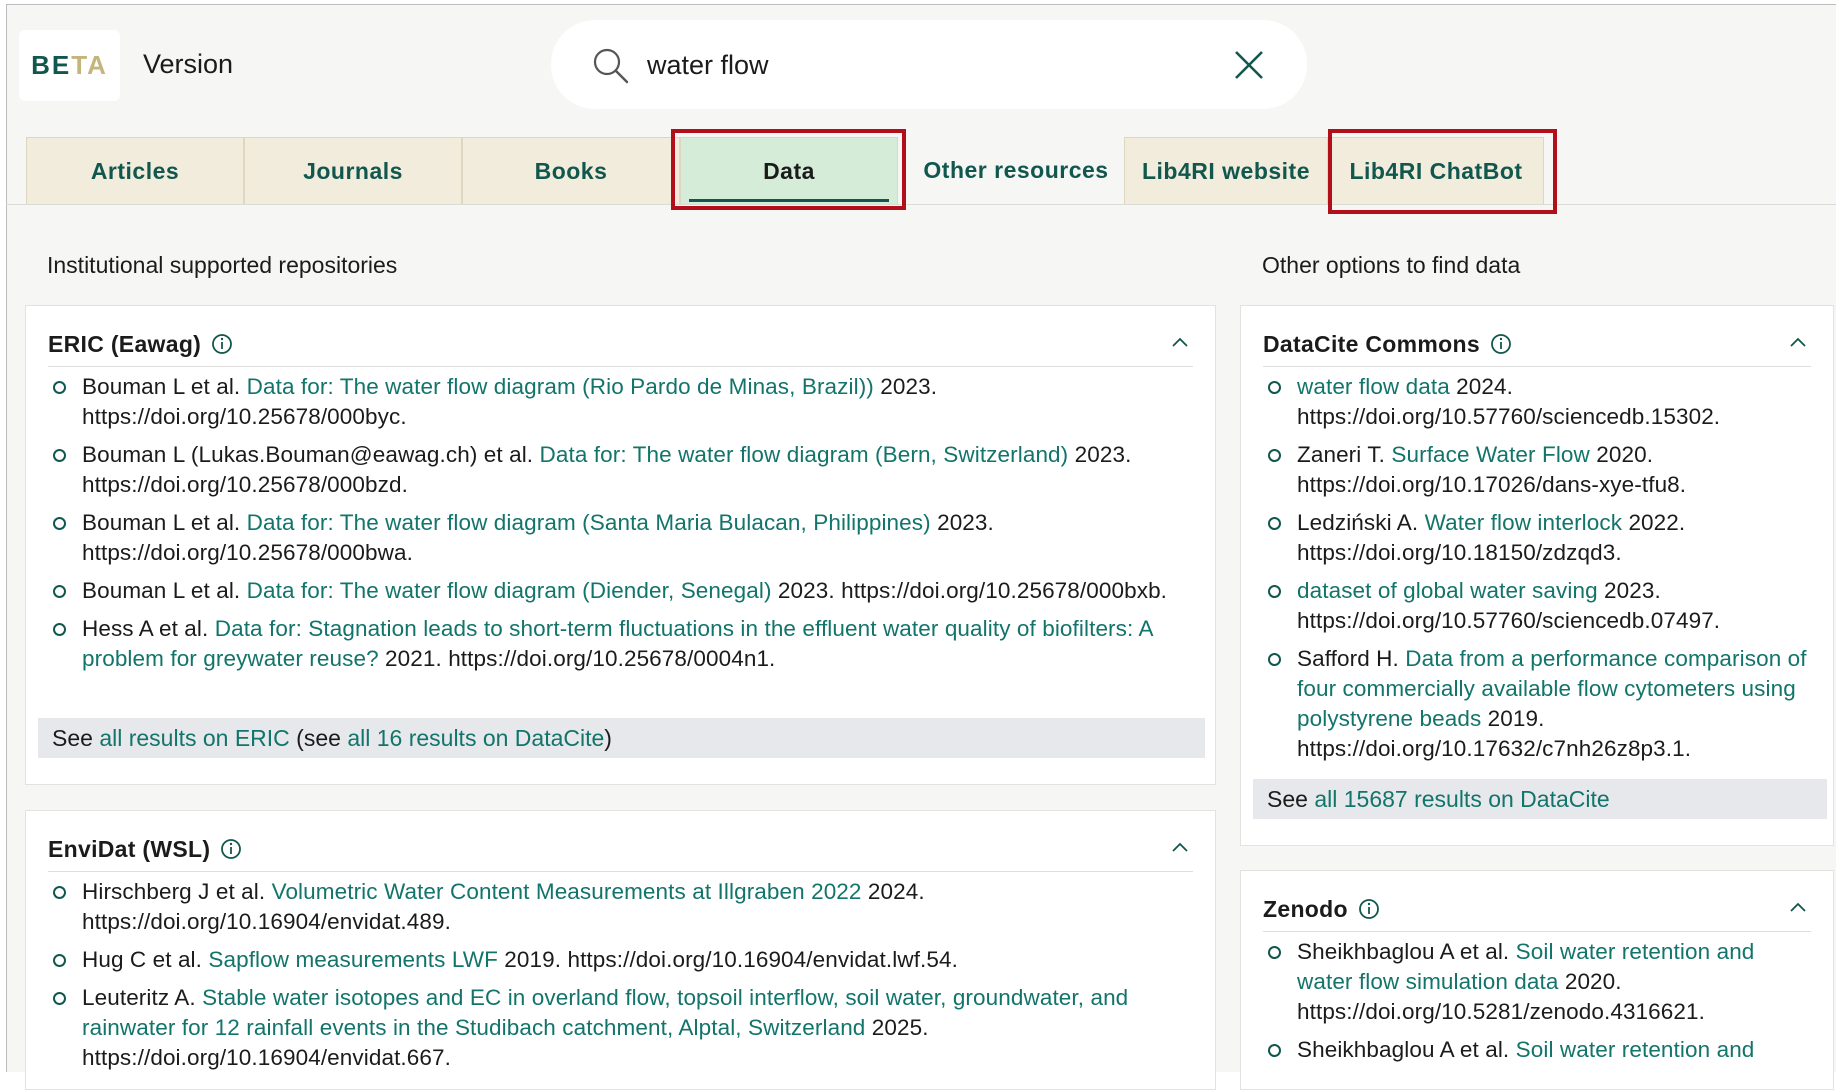  I want to click on tab-articles: Articles, so click(135, 170).